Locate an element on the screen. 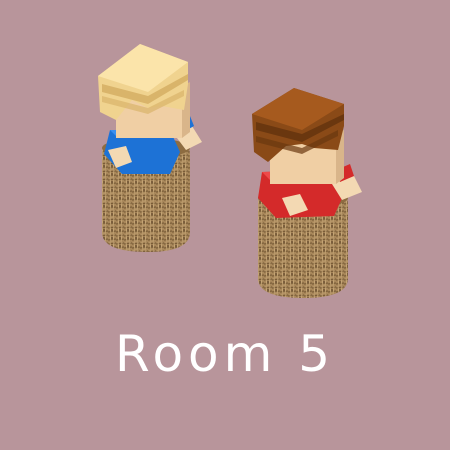 Image resolution: width=450 pixels, height=450 pixels. brown-player-character is located at coordinates (308, 193).